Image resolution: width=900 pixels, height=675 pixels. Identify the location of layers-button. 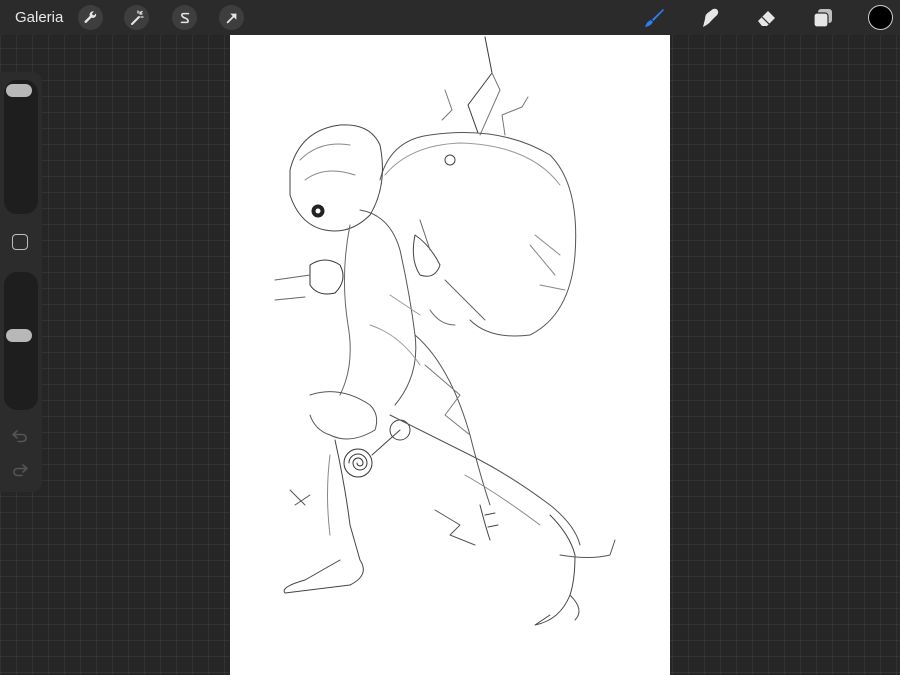
(823, 18).